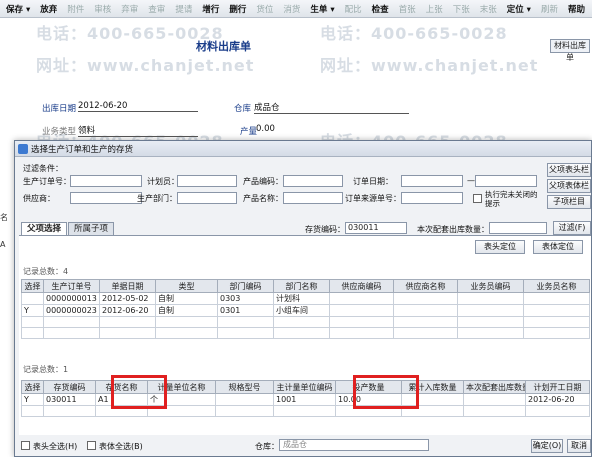 The width and height of the screenshot is (592, 457). What do you see at coordinates (245, 286) in the screenshot?
I see `column-header: 部门编码` at bounding box center [245, 286].